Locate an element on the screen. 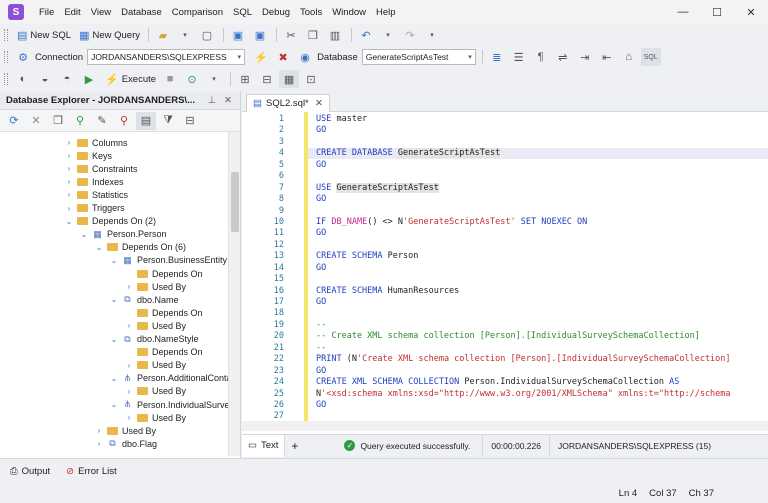 This screenshot has height=503, width=768. query-plan-icon: ⊞ is located at coordinates (245, 79).